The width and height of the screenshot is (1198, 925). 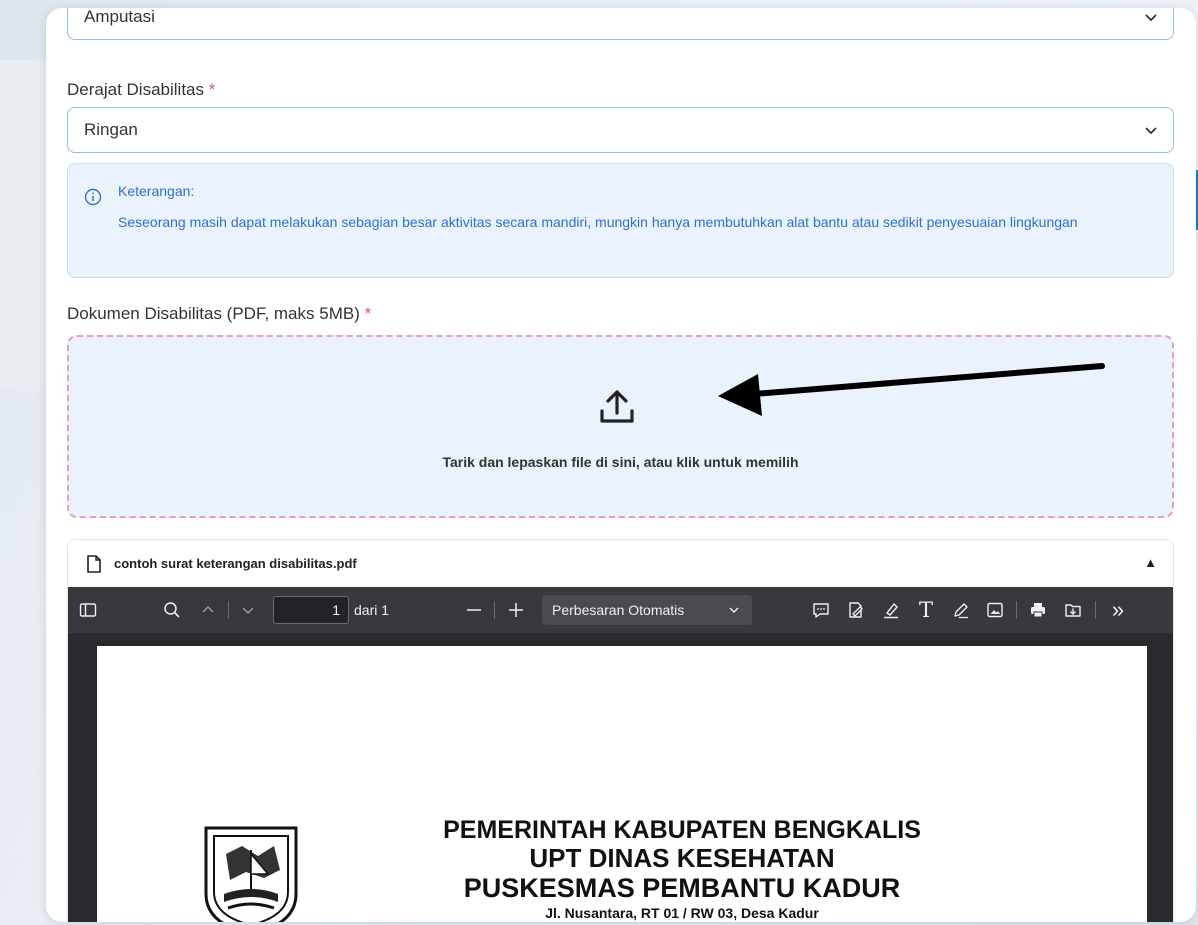 I want to click on regency-seal-logo, so click(x=251, y=874).